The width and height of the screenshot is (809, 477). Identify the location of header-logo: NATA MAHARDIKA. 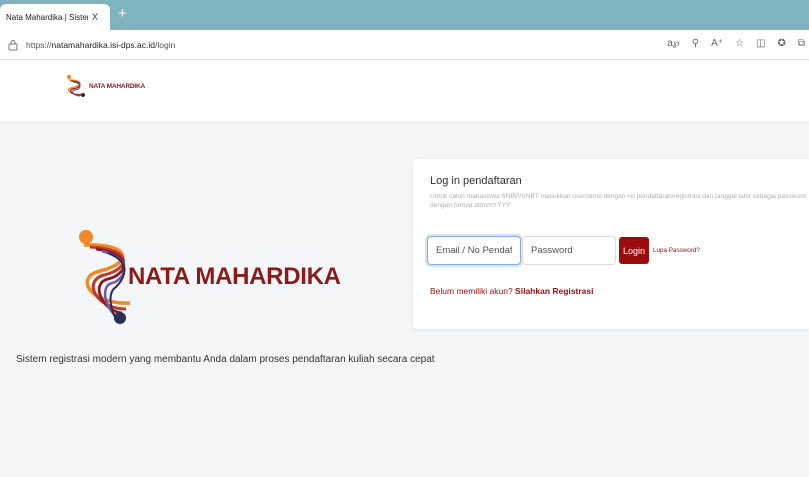
(105, 86).